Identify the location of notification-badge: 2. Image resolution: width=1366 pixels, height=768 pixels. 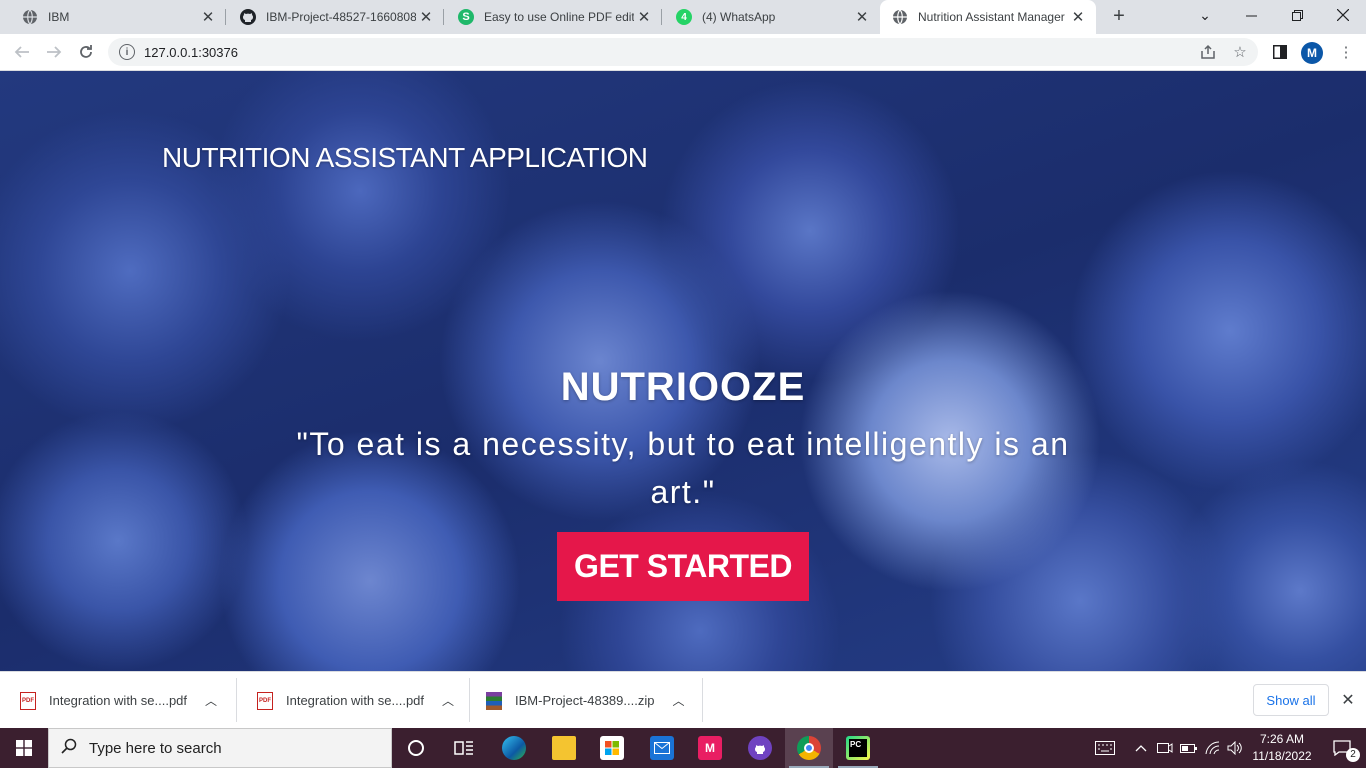
(1353, 755).